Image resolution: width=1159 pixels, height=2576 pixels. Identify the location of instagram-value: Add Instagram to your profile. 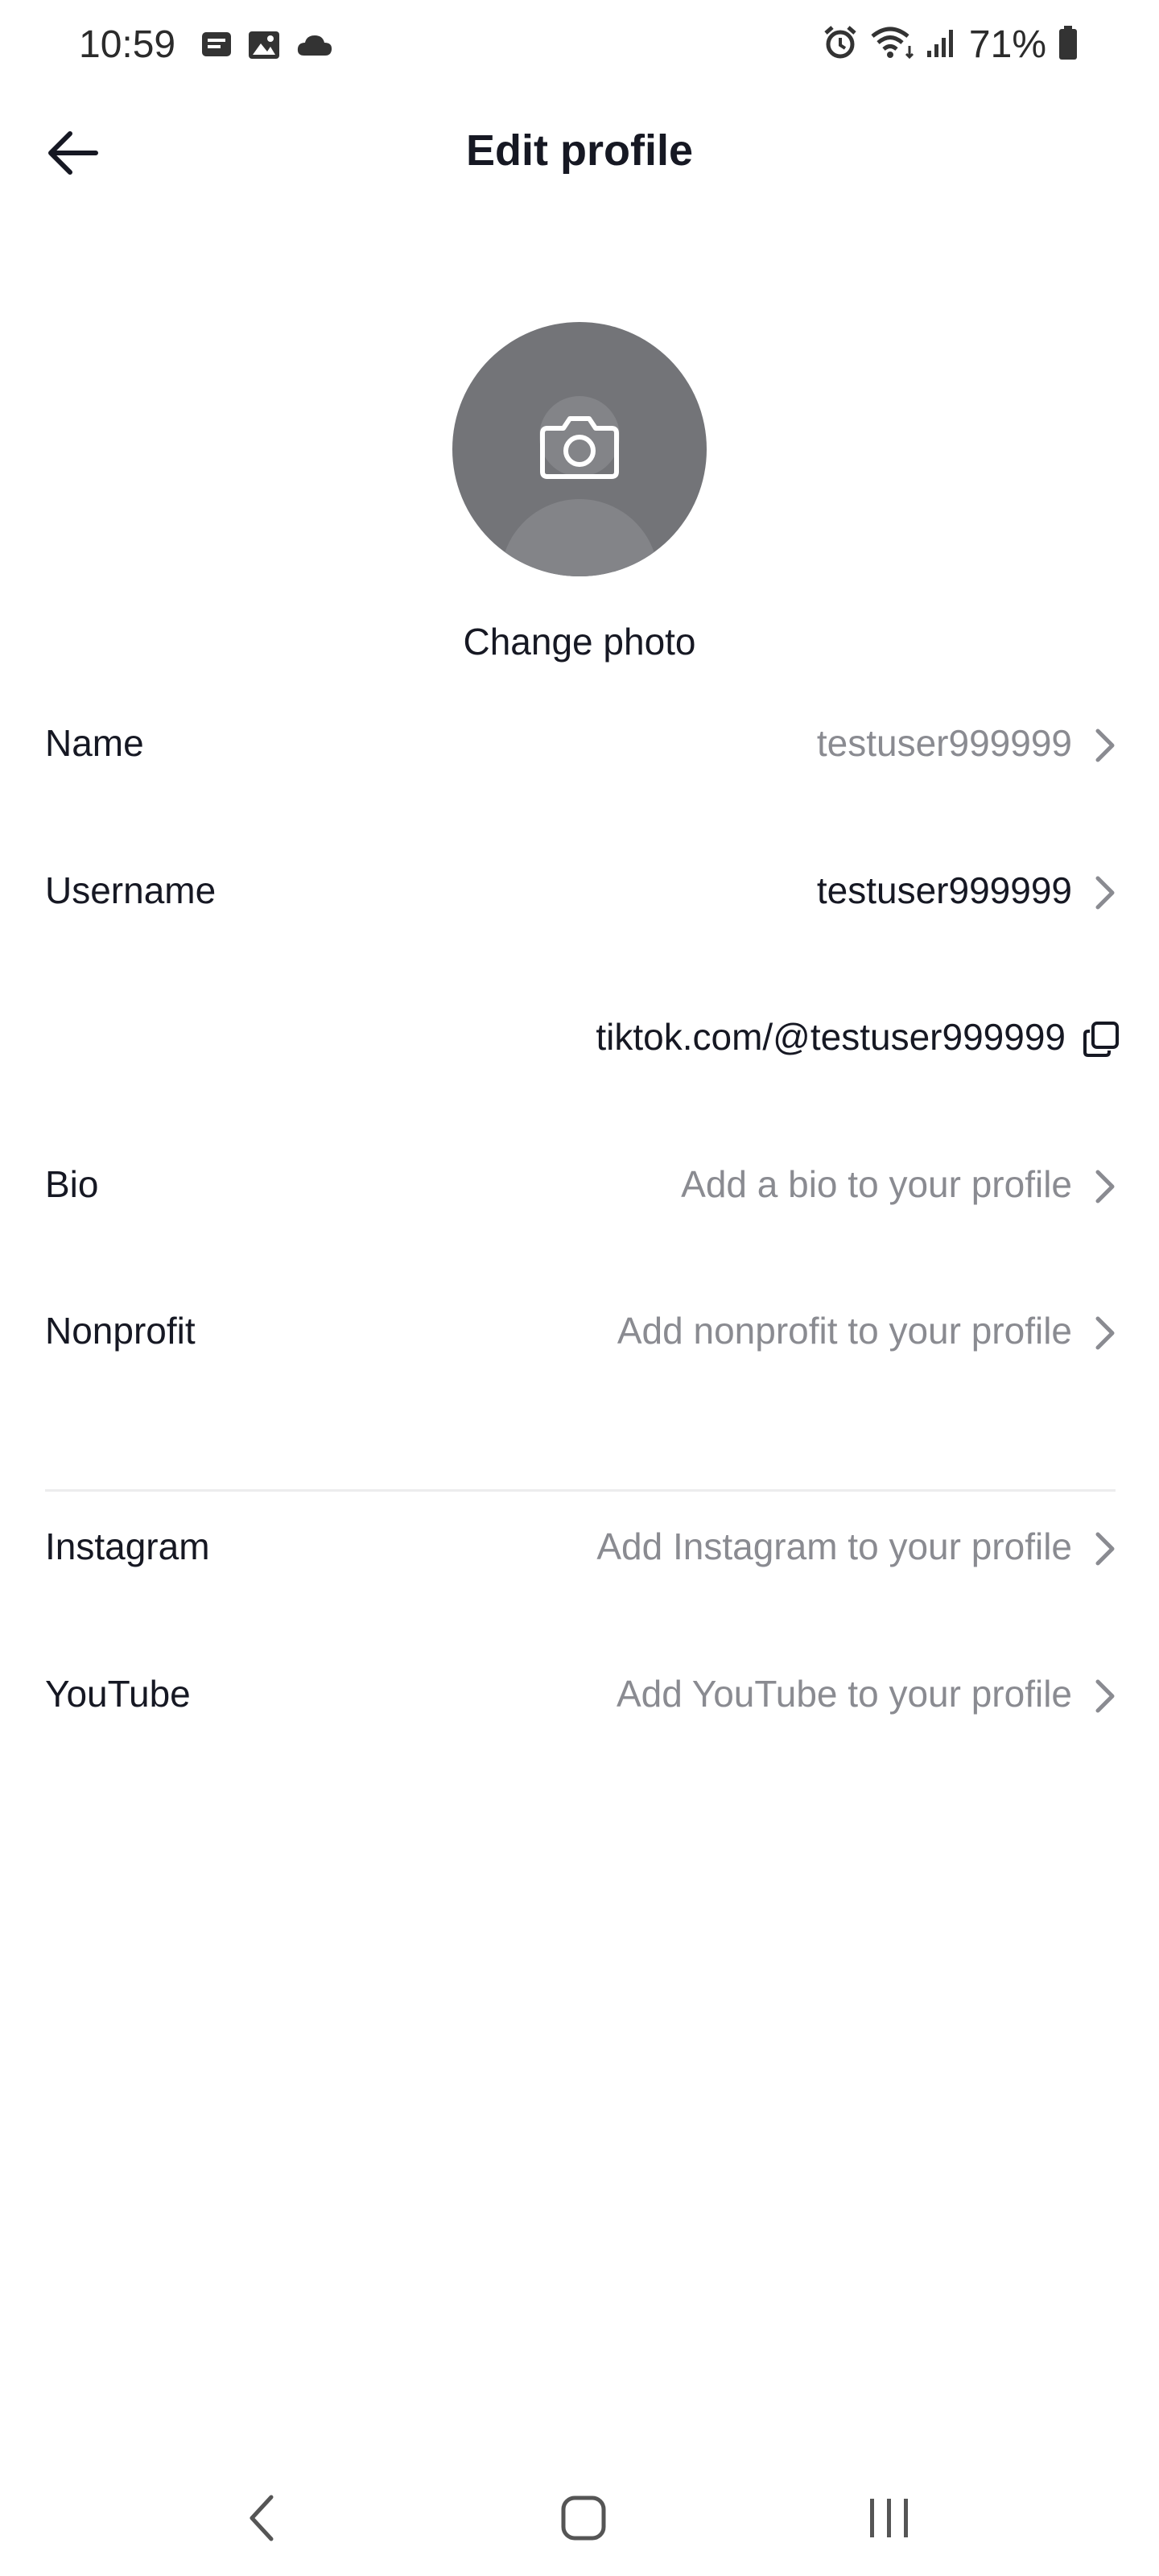
(834, 1546).